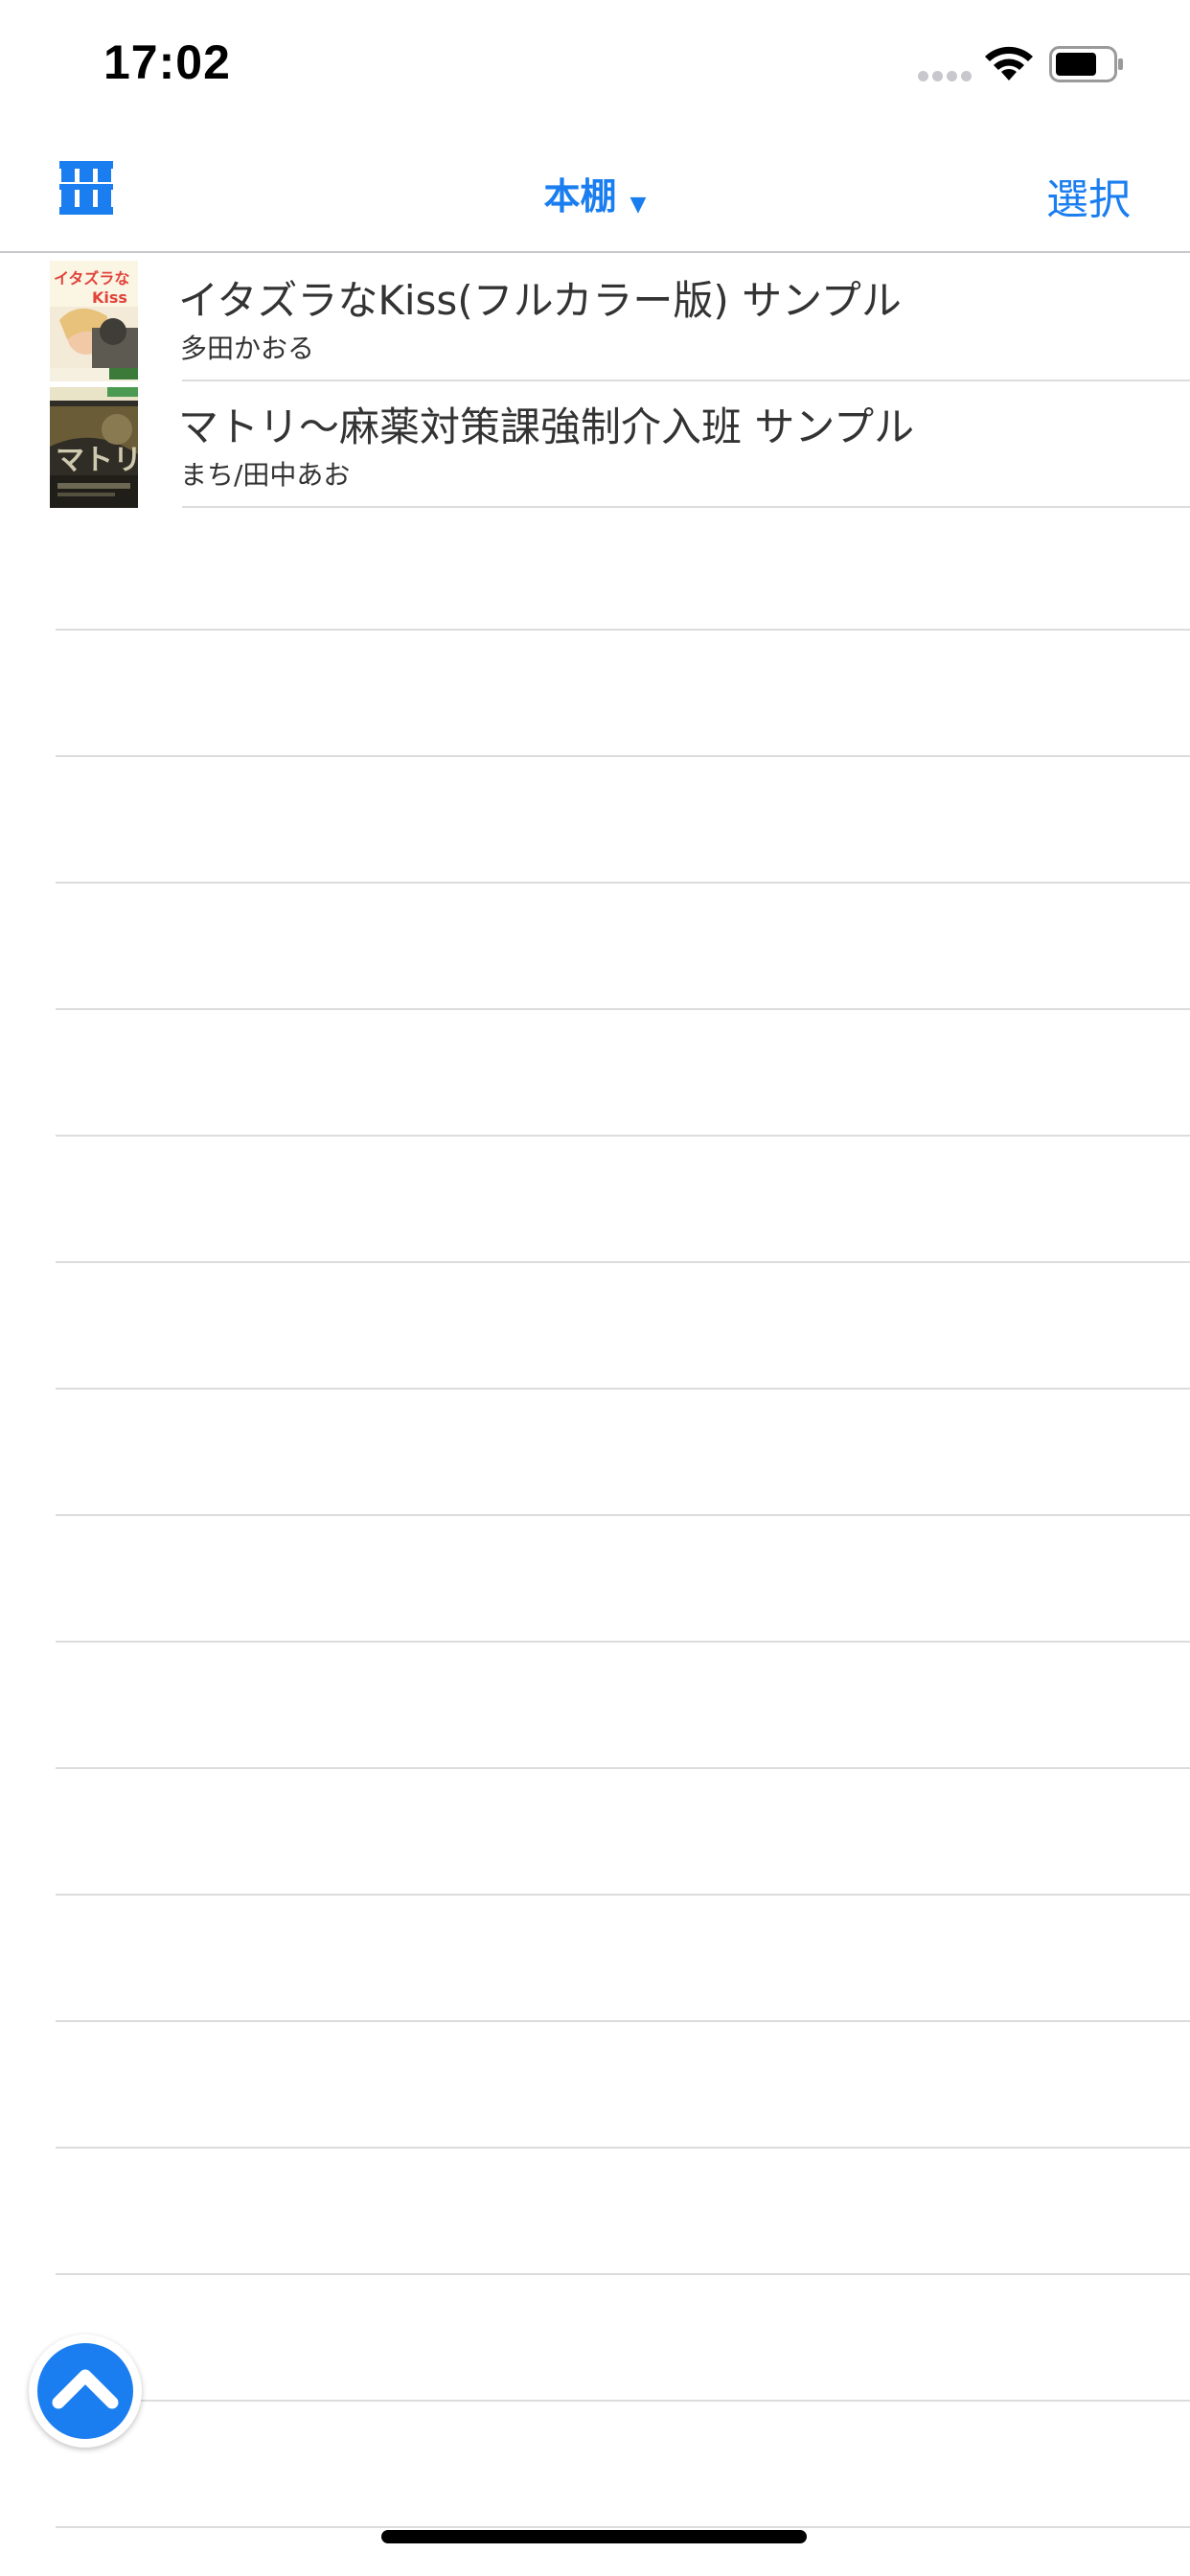  I want to click on cellular-signal-icon, so click(945, 76).